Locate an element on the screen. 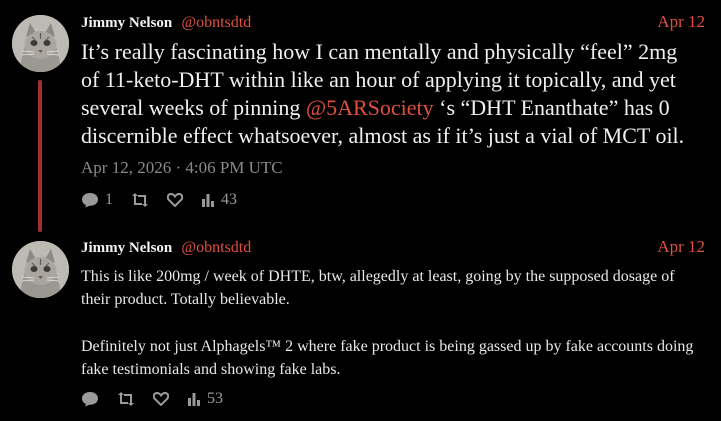 The image size is (721, 421). post-actions: 1 43 is located at coordinates (168, 200).